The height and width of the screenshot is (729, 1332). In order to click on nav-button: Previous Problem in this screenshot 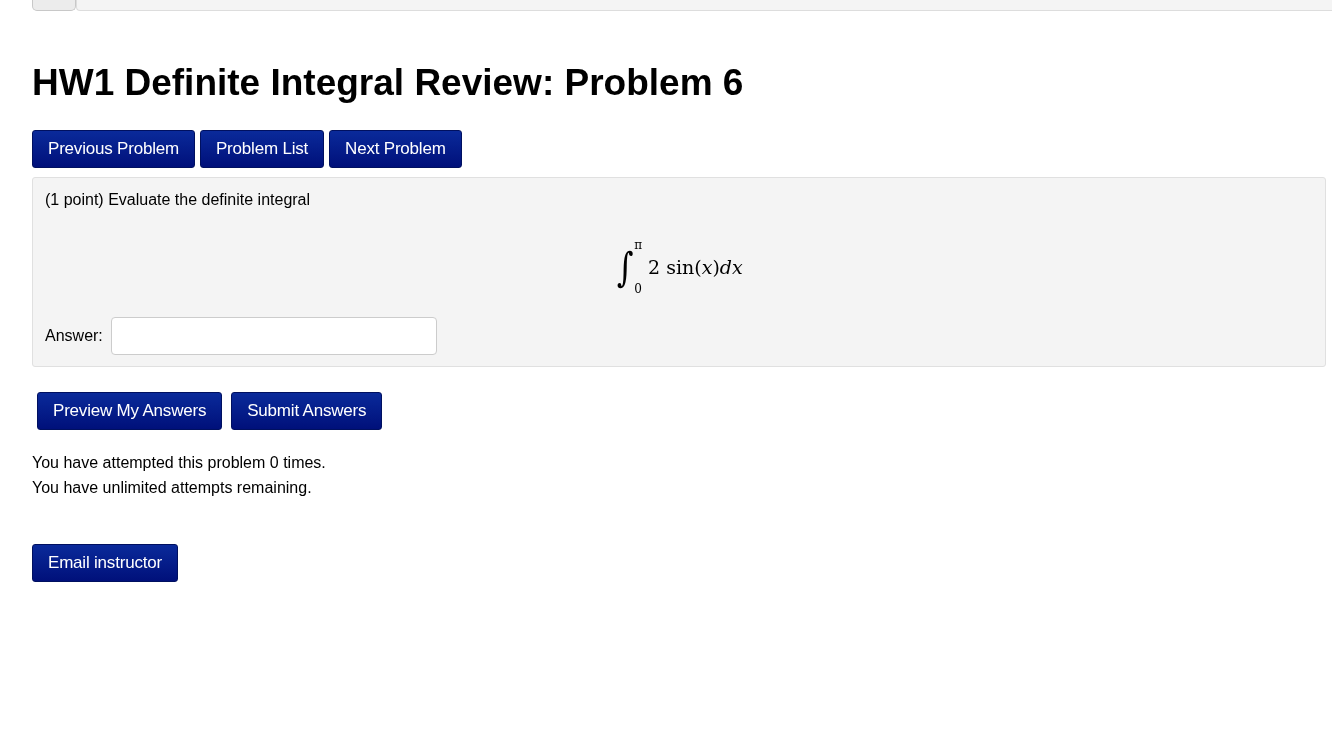, I will do `click(113, 148)`.